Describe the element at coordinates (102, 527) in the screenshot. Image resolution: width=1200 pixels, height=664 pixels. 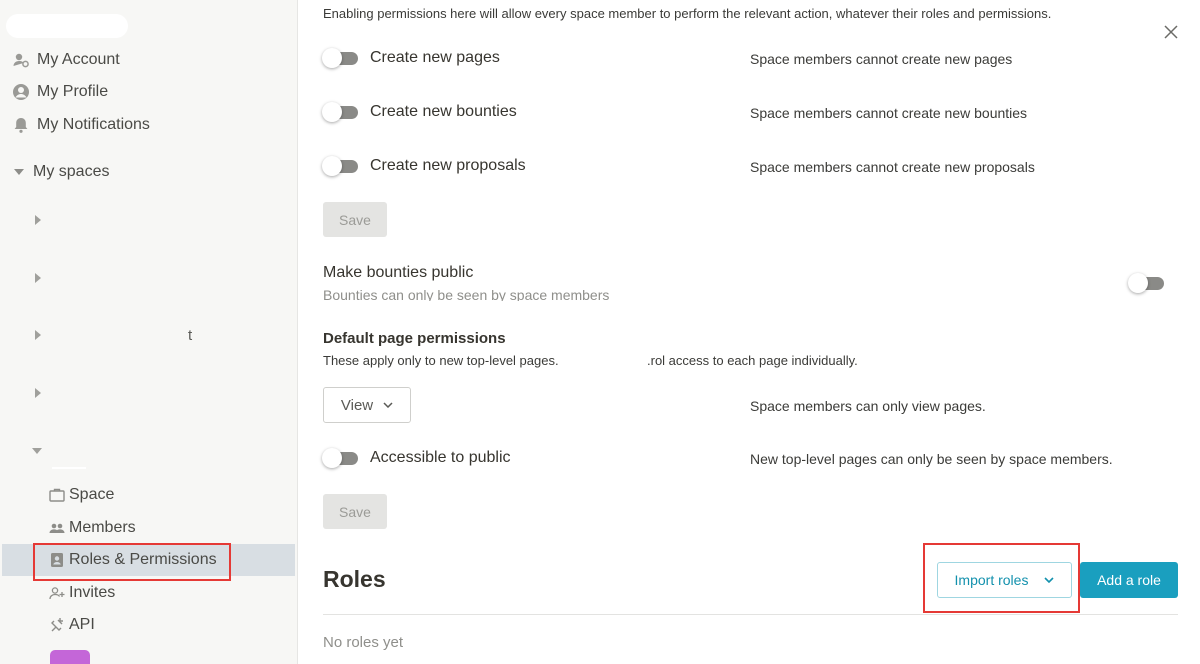
I see `sidebar-item-label: Members` at that location.